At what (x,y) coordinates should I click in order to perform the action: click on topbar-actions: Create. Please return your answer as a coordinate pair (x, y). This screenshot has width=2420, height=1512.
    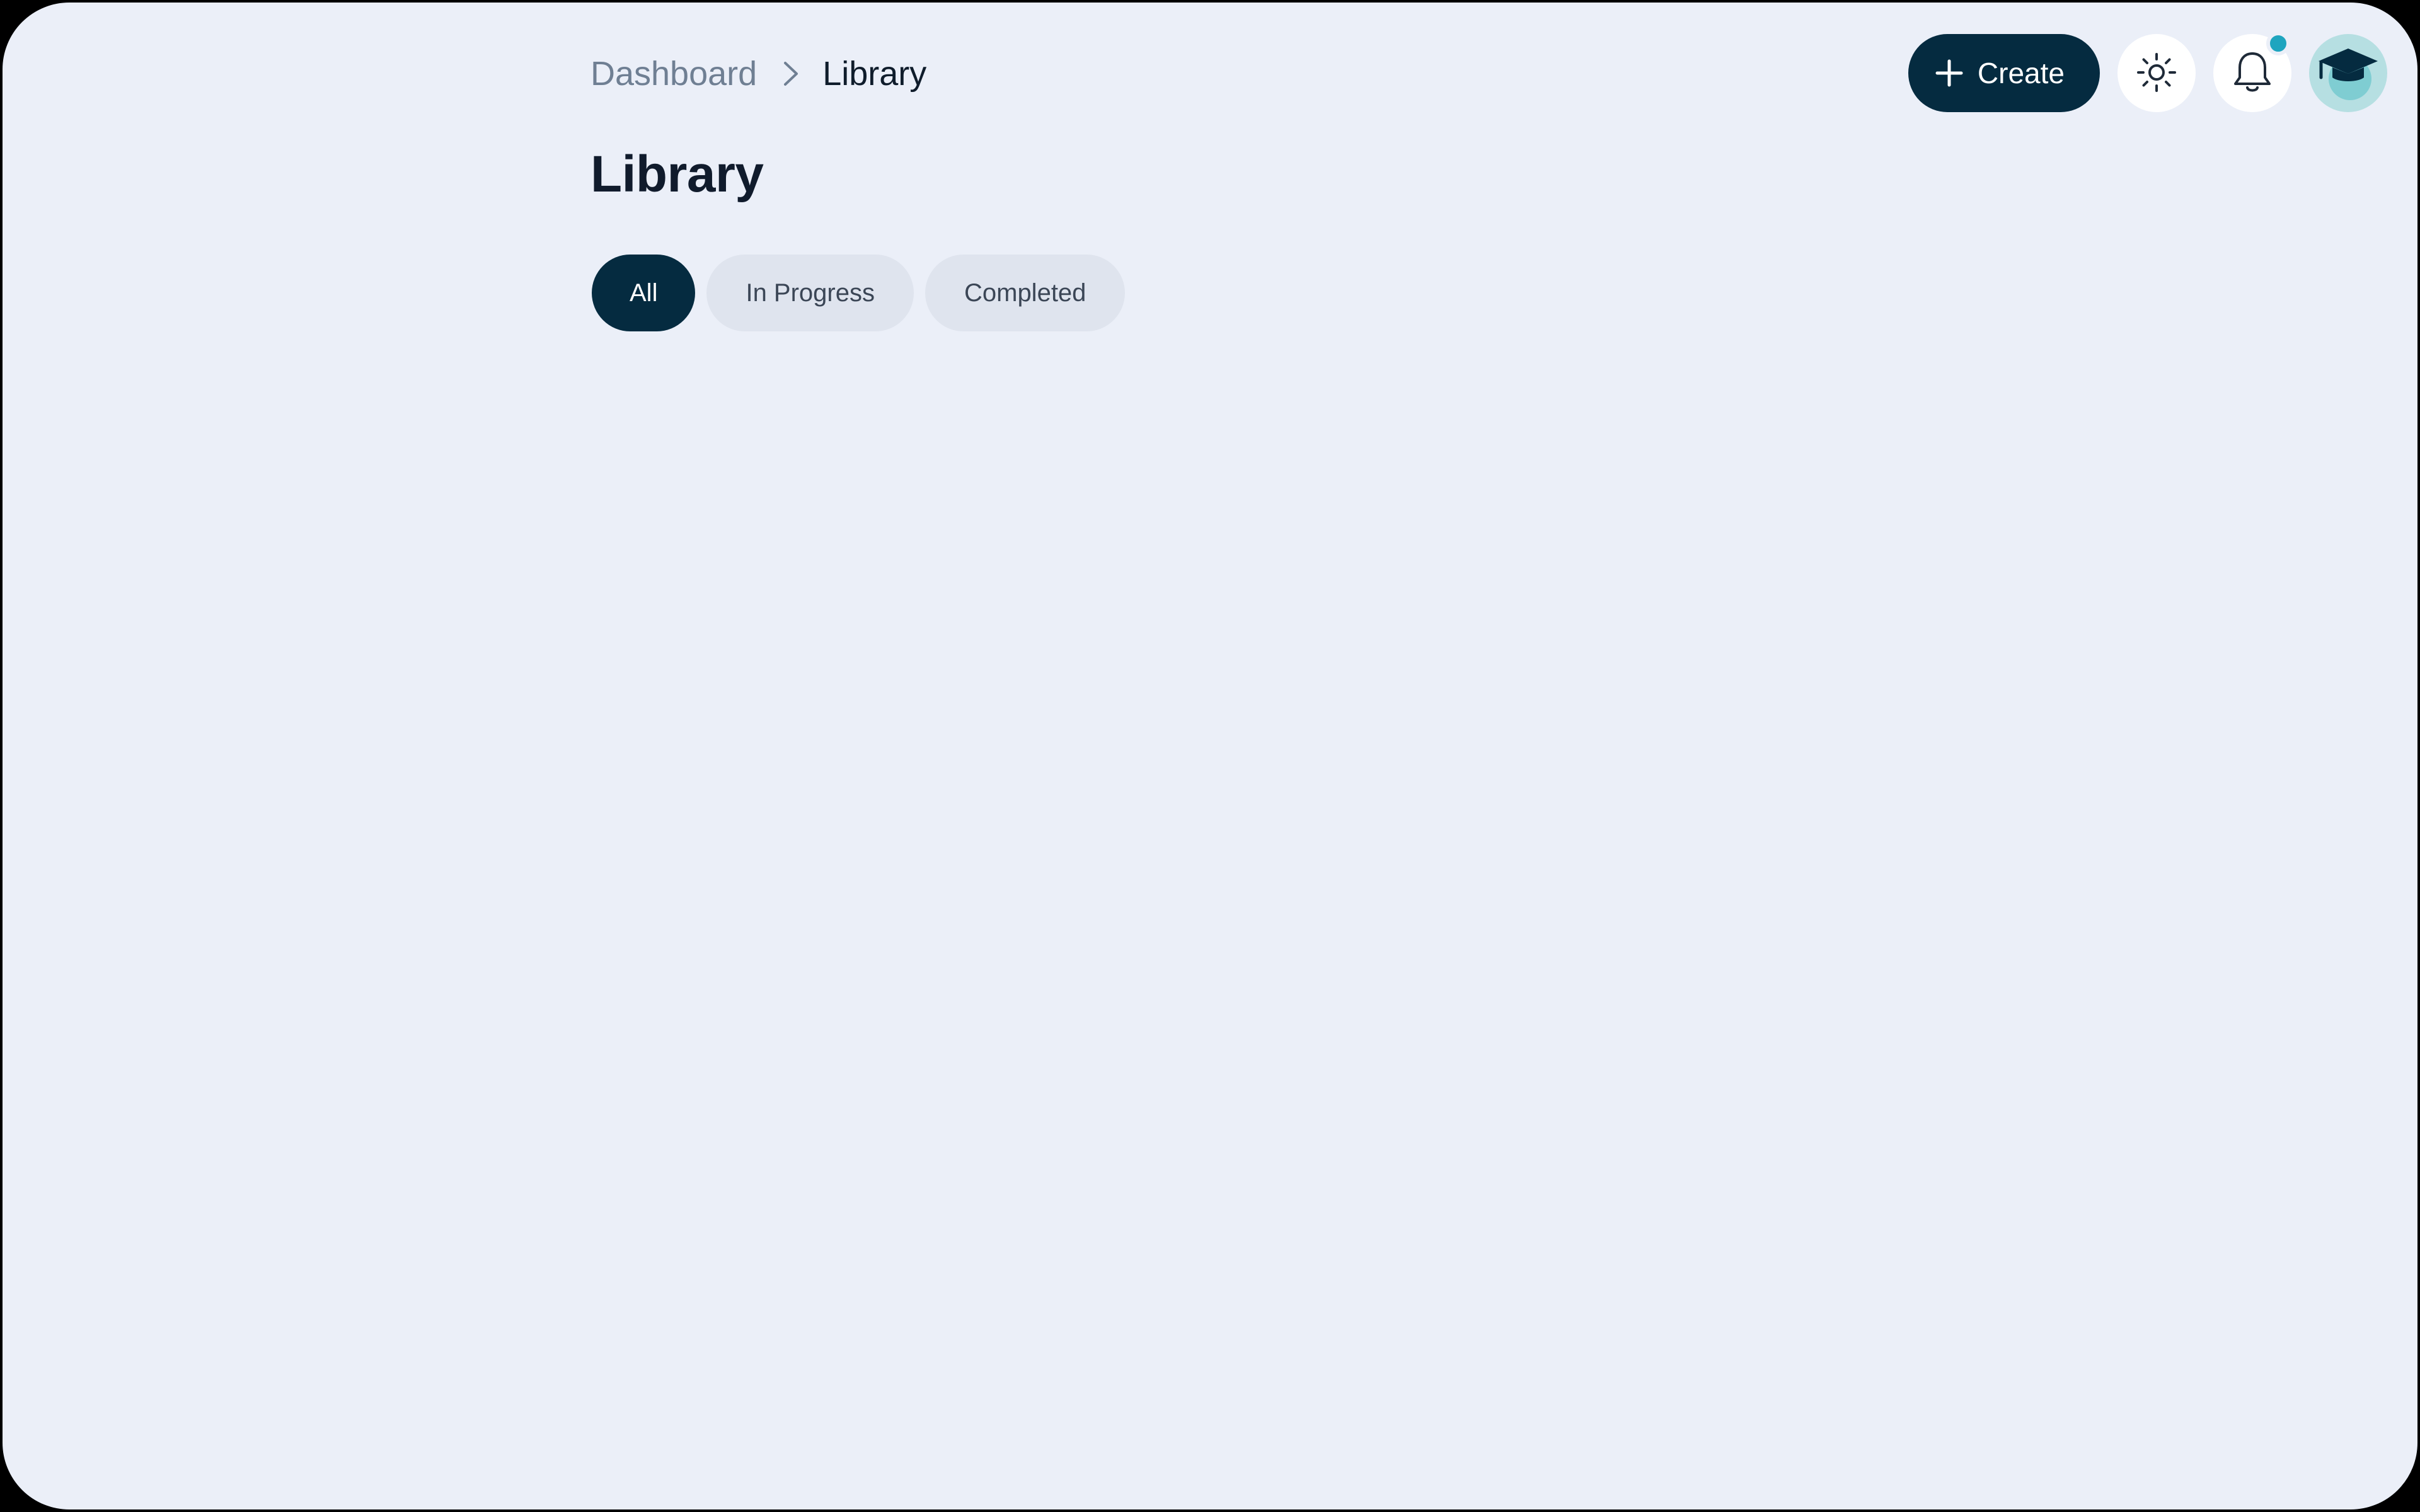
    Looking at the image, I should click on (2147, 72).